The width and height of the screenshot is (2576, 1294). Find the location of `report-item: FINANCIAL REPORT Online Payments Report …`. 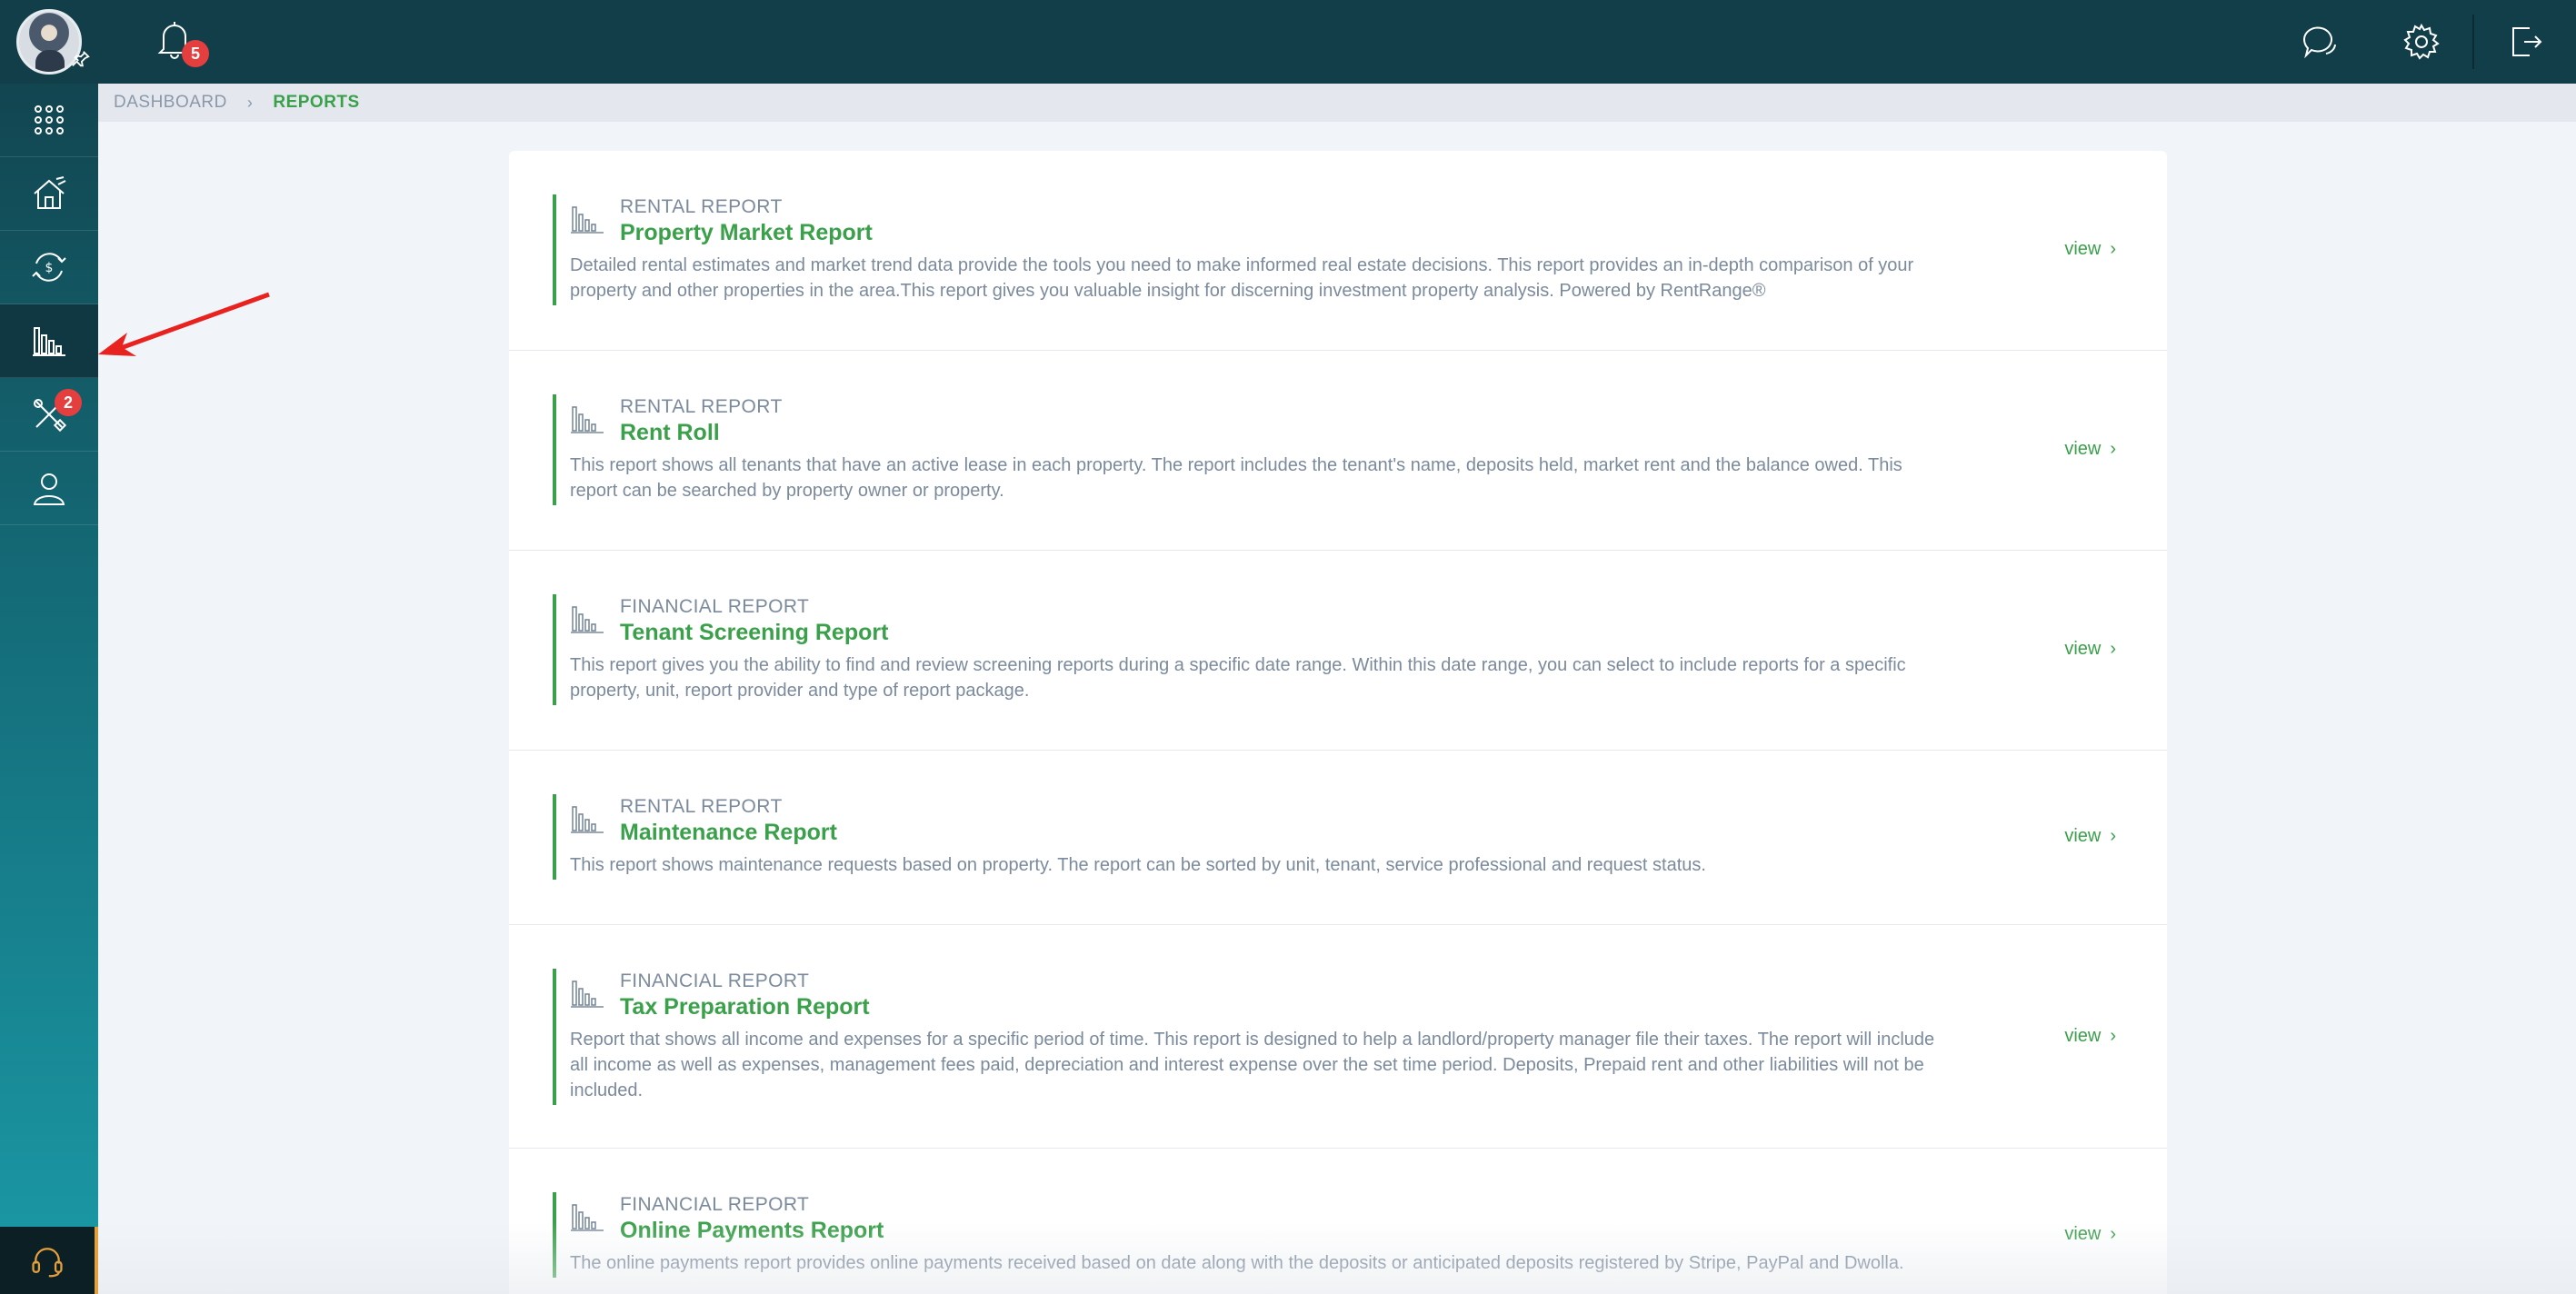

report-item: FINANCIAL REPORT Online Payments Report … is located at coordinates (1338, 1221).